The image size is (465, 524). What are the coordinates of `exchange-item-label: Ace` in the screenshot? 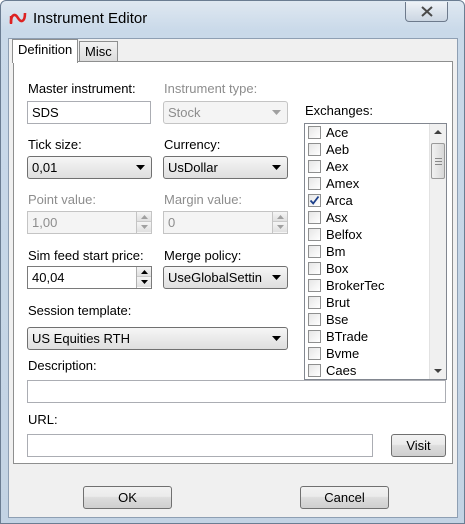 It's located at (337, 132).